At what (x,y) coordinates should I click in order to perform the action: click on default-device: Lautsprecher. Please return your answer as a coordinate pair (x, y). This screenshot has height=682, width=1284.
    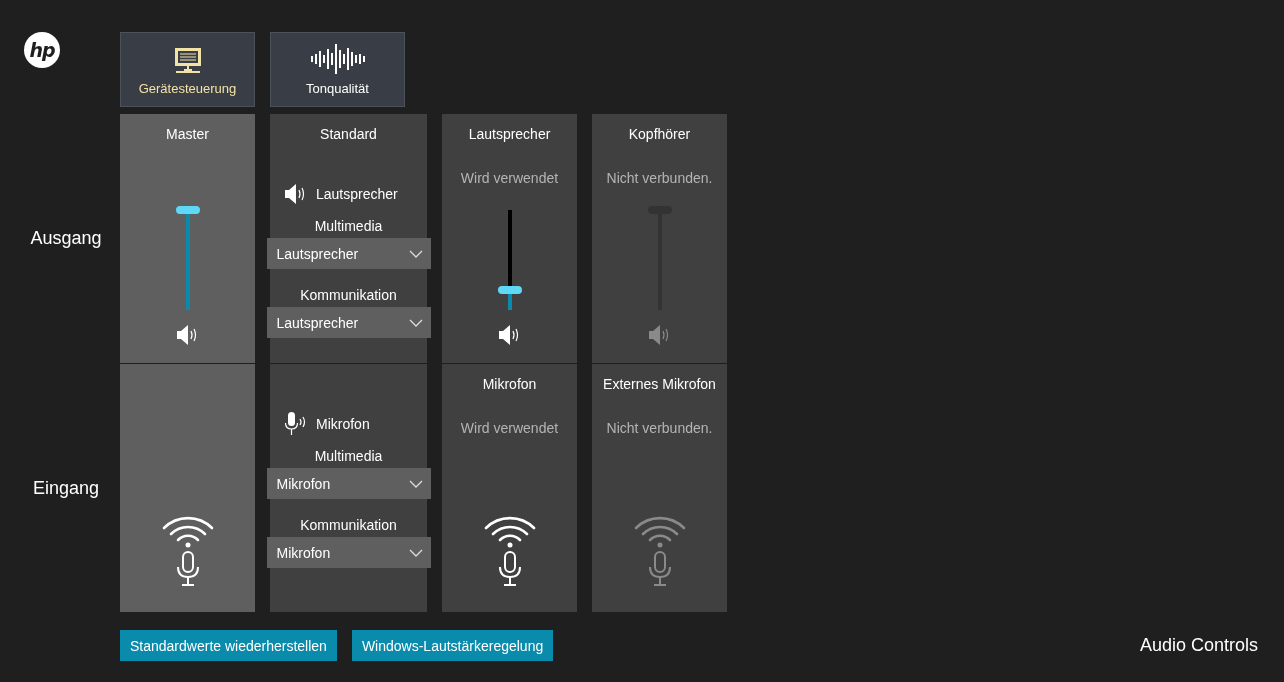
    Looking at the image, I should click on (357, 194).